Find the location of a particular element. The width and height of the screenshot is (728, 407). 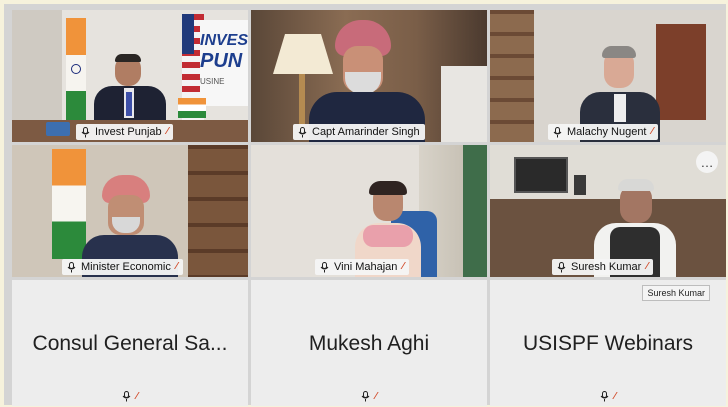

participant-tooltip: Suresh Kumar is located at coordinates (676, 293).